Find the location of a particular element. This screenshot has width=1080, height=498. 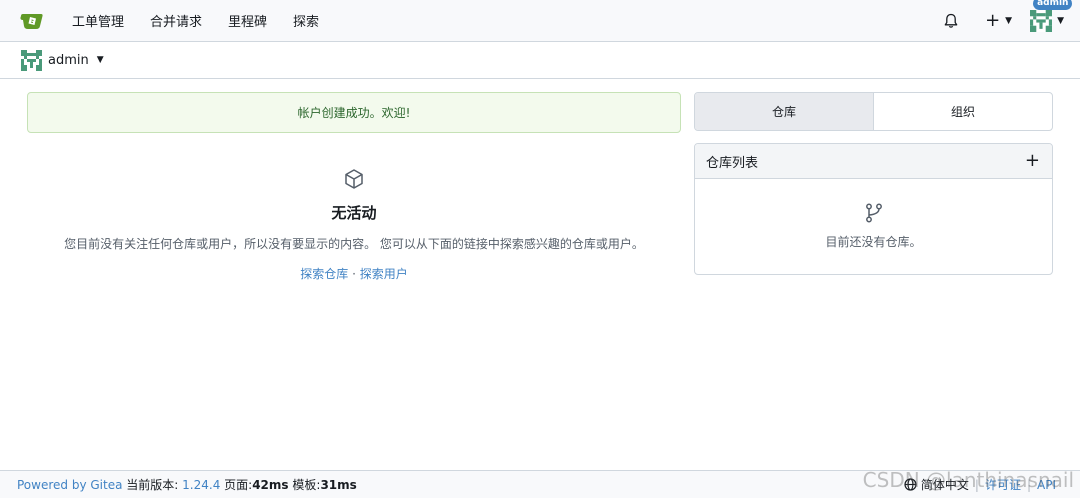

language-selector: 简体中文 is located at coordinates (945, 484).